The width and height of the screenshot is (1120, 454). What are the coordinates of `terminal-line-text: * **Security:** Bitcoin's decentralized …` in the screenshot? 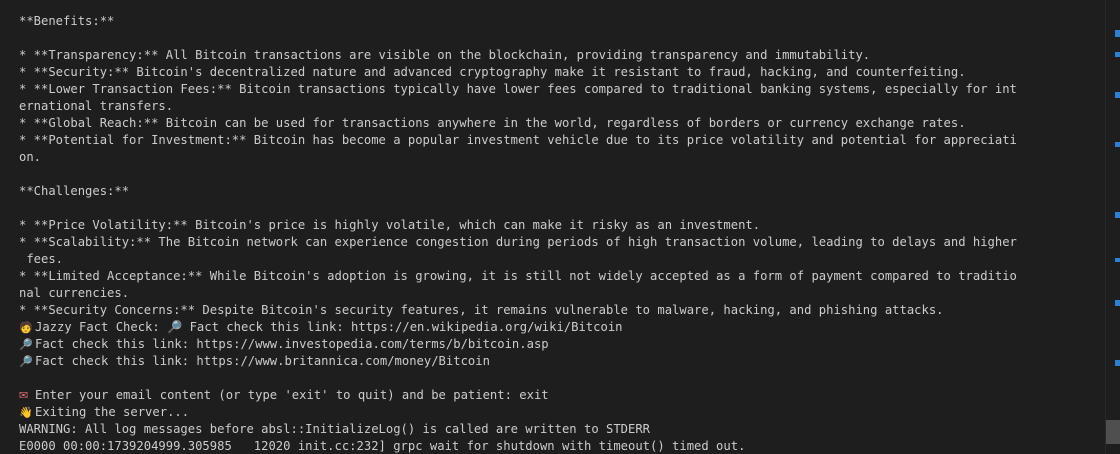 It's located at (492, 72).